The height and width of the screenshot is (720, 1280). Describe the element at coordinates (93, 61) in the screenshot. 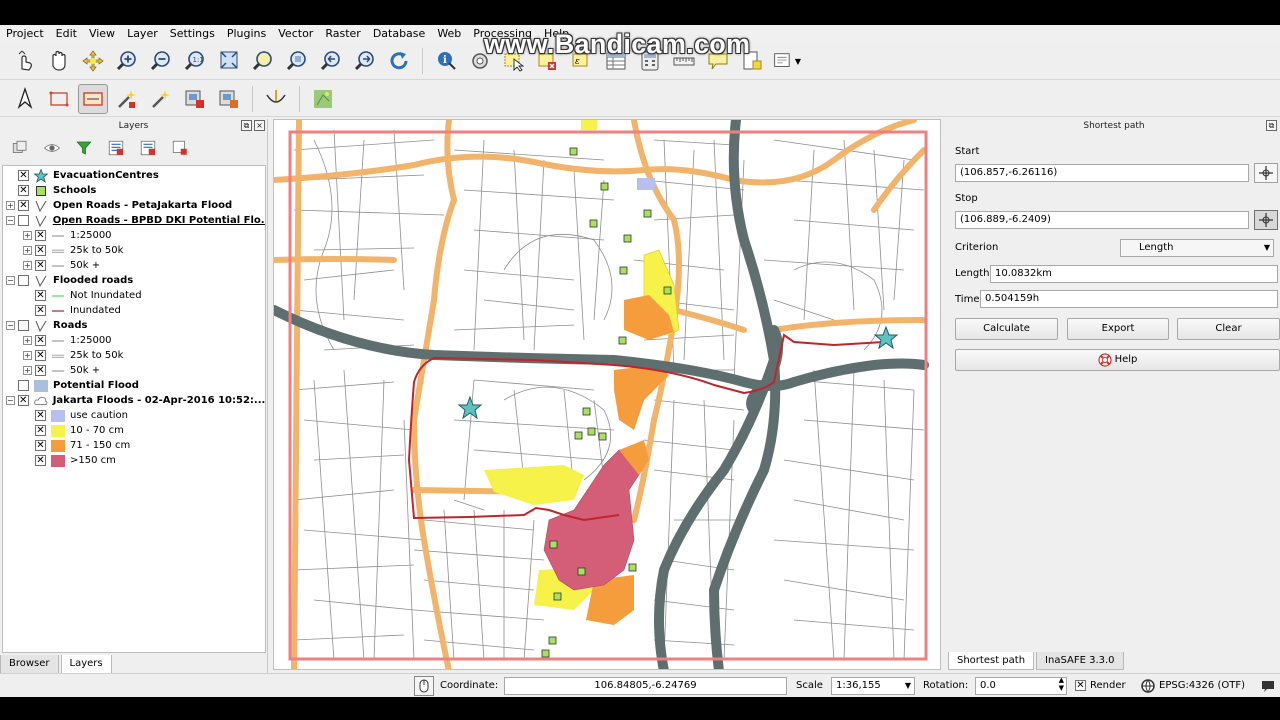

I see `pan-to-selection-icon` at that location.